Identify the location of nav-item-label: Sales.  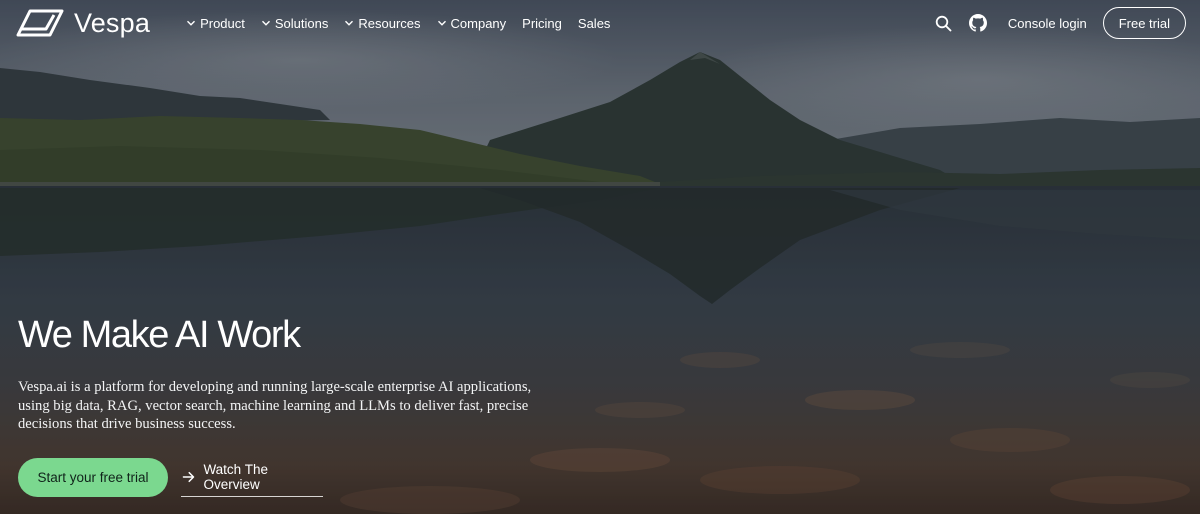
(594, 23).